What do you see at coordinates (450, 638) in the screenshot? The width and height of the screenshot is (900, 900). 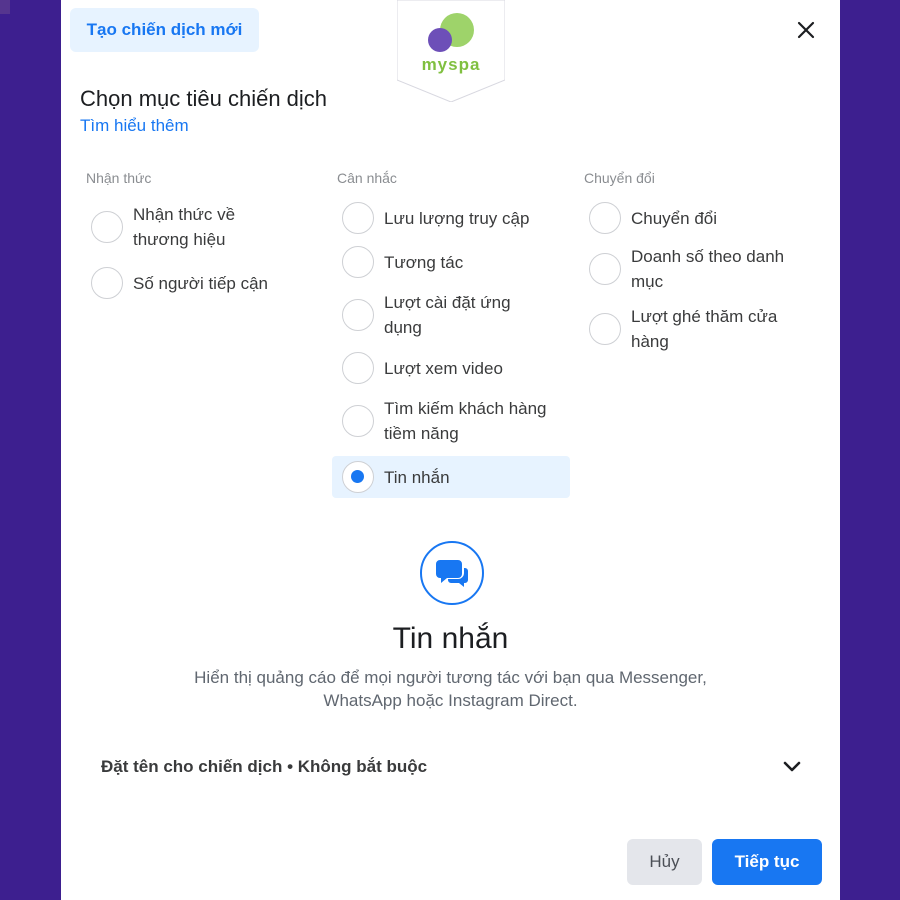 I see `objective-detail-title: Tin nhắn` at bounding box center [450, 638].